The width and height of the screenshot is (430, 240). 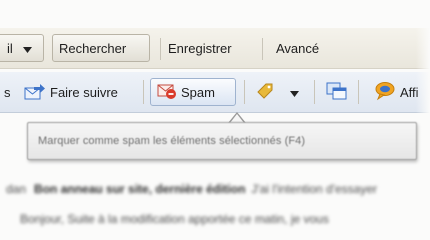 I want to click on mail-dropdown: il, so click(x=22, y=48).